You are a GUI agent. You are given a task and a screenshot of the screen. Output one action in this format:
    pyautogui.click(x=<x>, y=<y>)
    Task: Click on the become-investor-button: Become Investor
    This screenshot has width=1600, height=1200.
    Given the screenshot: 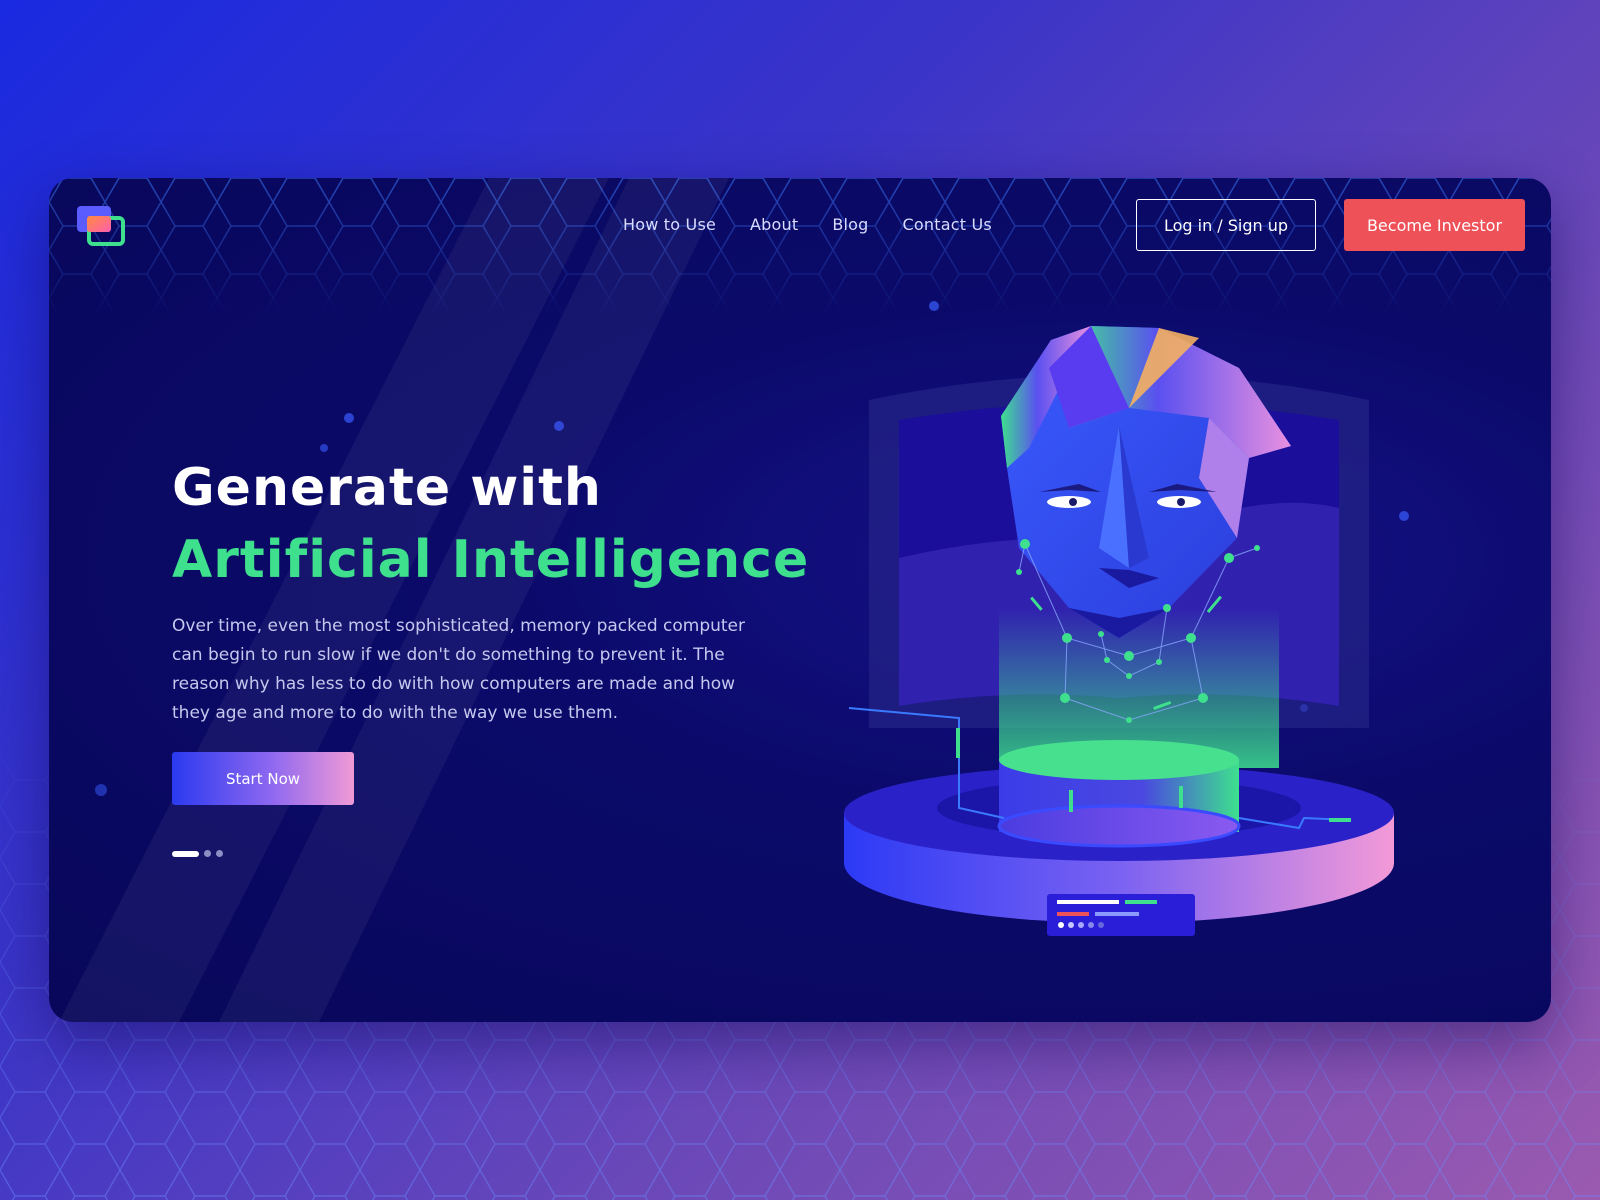 What is the action you would take?
    pyautogui.click(x=1434, y=225)
    